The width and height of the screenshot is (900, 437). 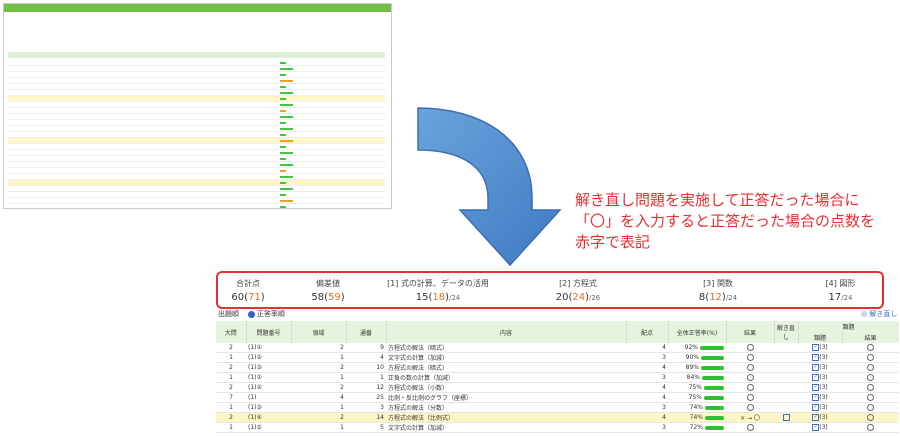 What do you see at coordinates (269, 332) in the screenshot?
I see `col-question-number: 問題番号` at bounding box center [269, 332].